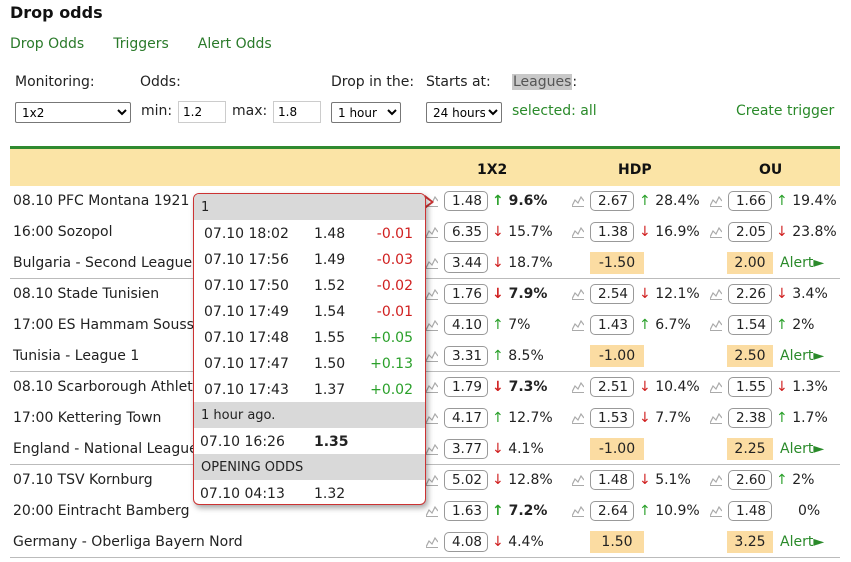  Describe the element at coordinates (466, 418) in the screenshot. I see `odd-1x2: 4.17` at that location.